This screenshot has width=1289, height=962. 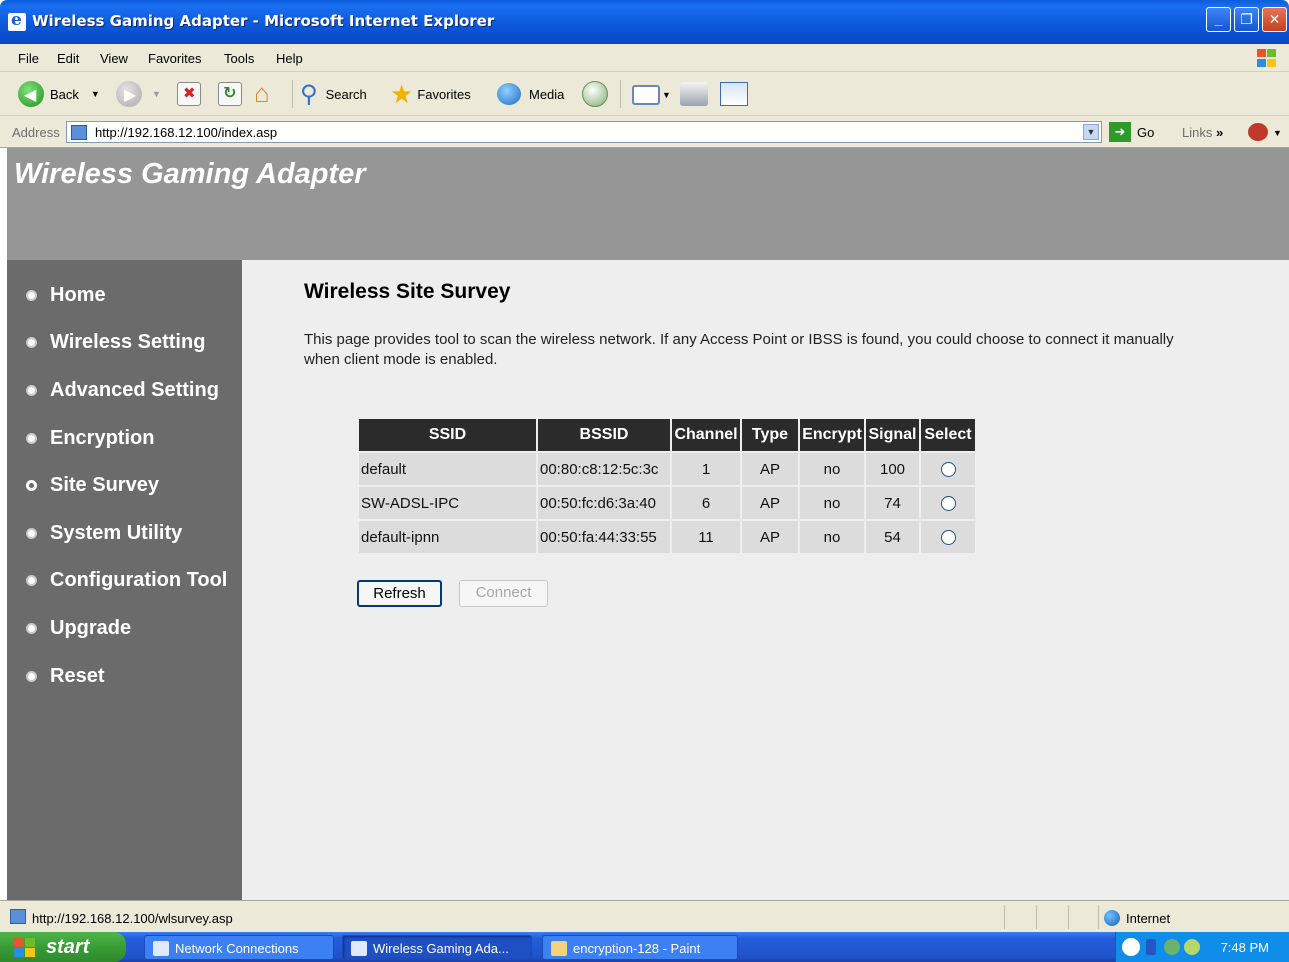 I want to click on separator, so click(x=292, y=94).